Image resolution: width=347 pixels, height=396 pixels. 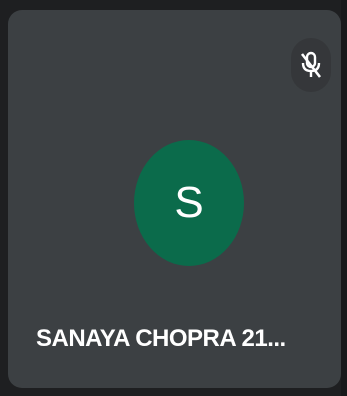 I want to click on mic-off-icon, so click(x=311, y=64).